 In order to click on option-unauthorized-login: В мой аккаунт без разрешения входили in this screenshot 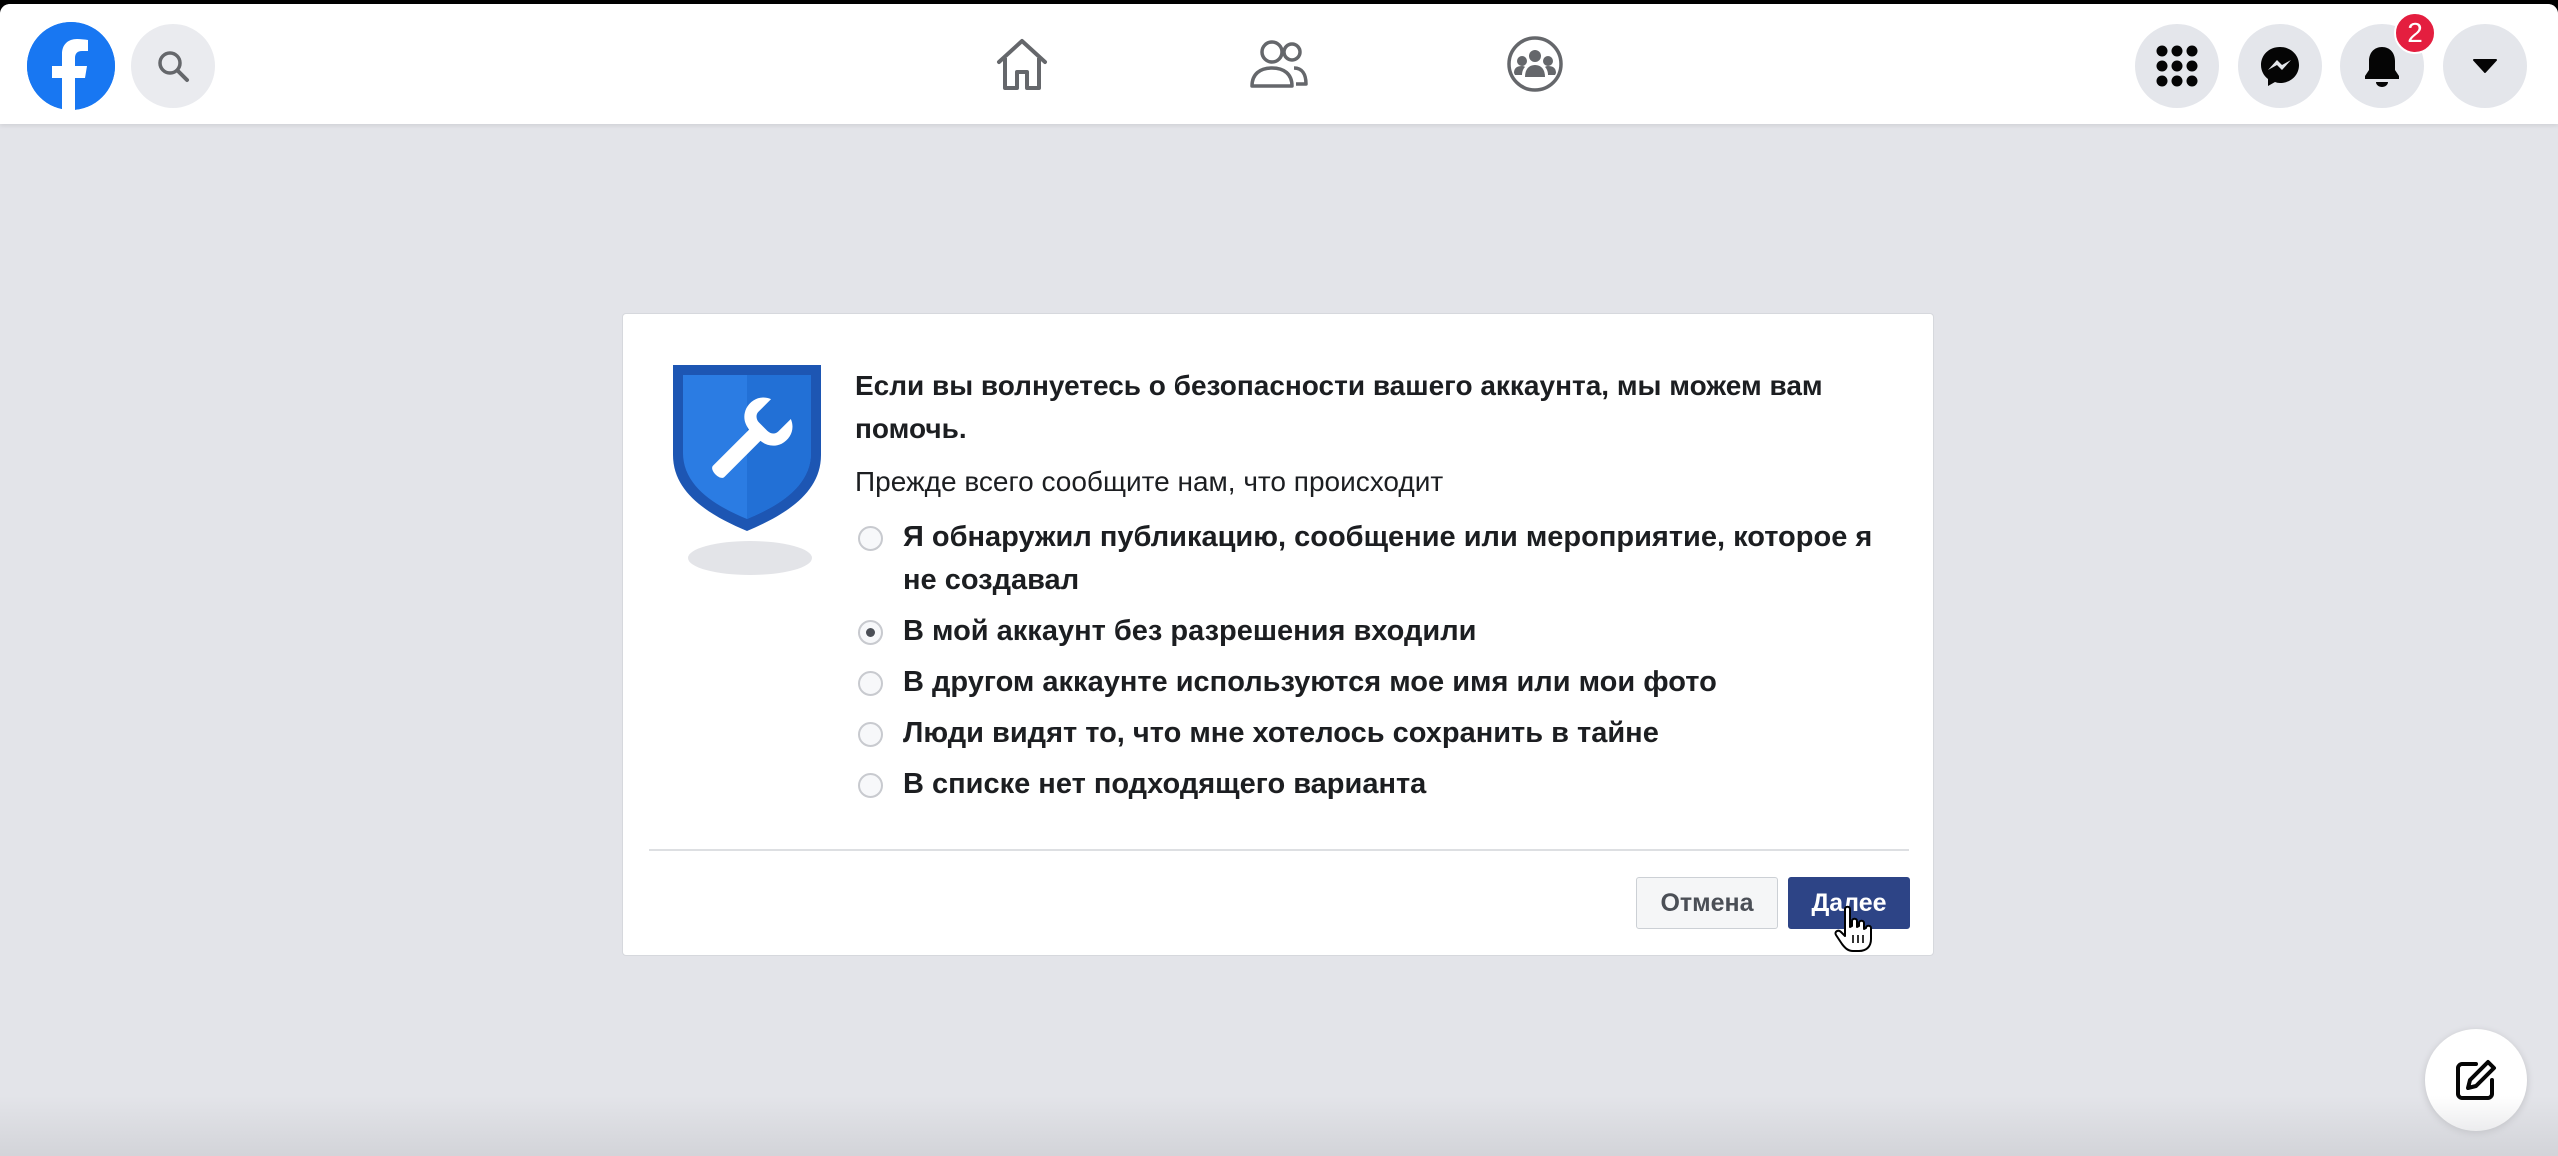, I will do `click(1370, 631)`.